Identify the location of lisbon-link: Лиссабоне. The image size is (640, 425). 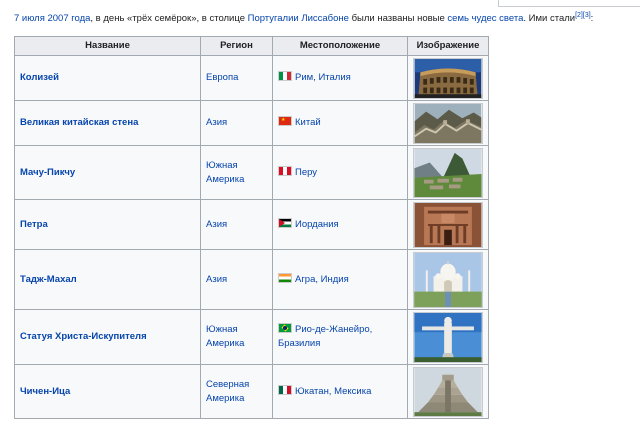
(325, 18).